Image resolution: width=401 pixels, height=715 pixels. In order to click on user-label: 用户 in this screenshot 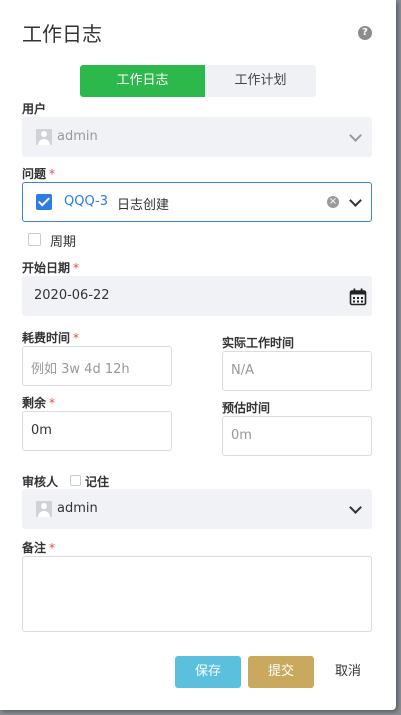, I will do `click(34, 109)`.